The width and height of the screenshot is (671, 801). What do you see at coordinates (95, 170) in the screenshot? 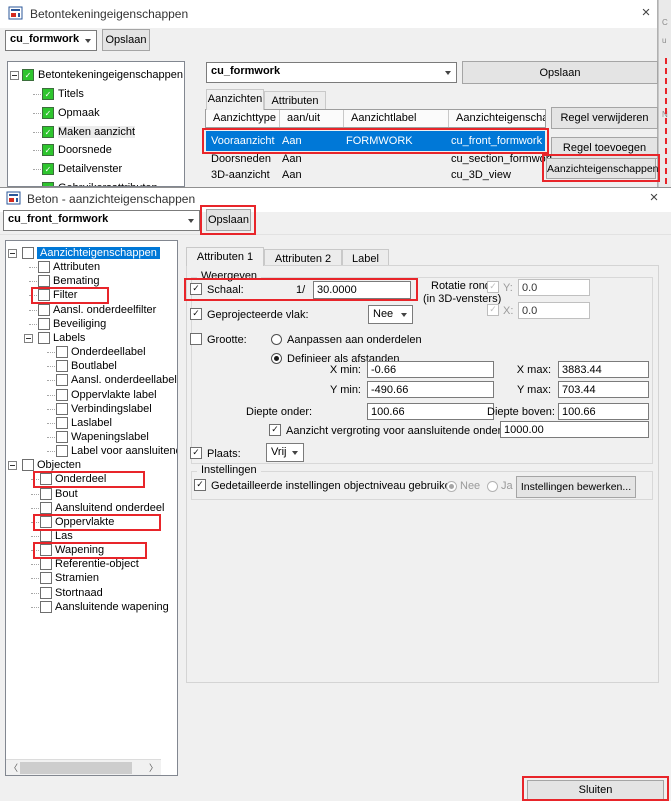
I see `tree-item: ✓ Detailvenster` at bounding box center [95, 170].